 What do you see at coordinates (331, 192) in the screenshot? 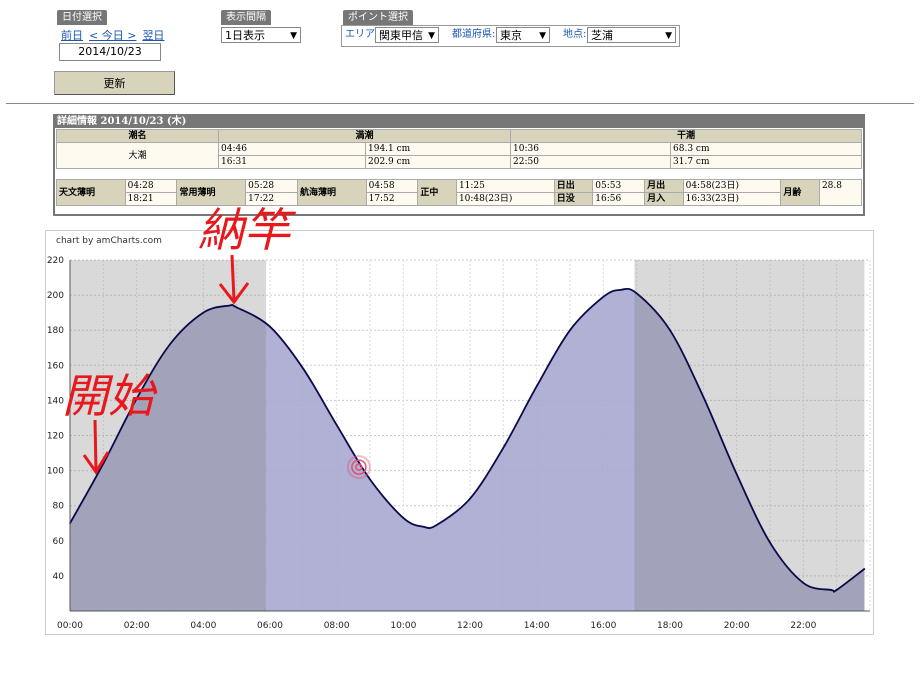
I see `nautical-label: 航海薄明` at bounding box center [331, 192].